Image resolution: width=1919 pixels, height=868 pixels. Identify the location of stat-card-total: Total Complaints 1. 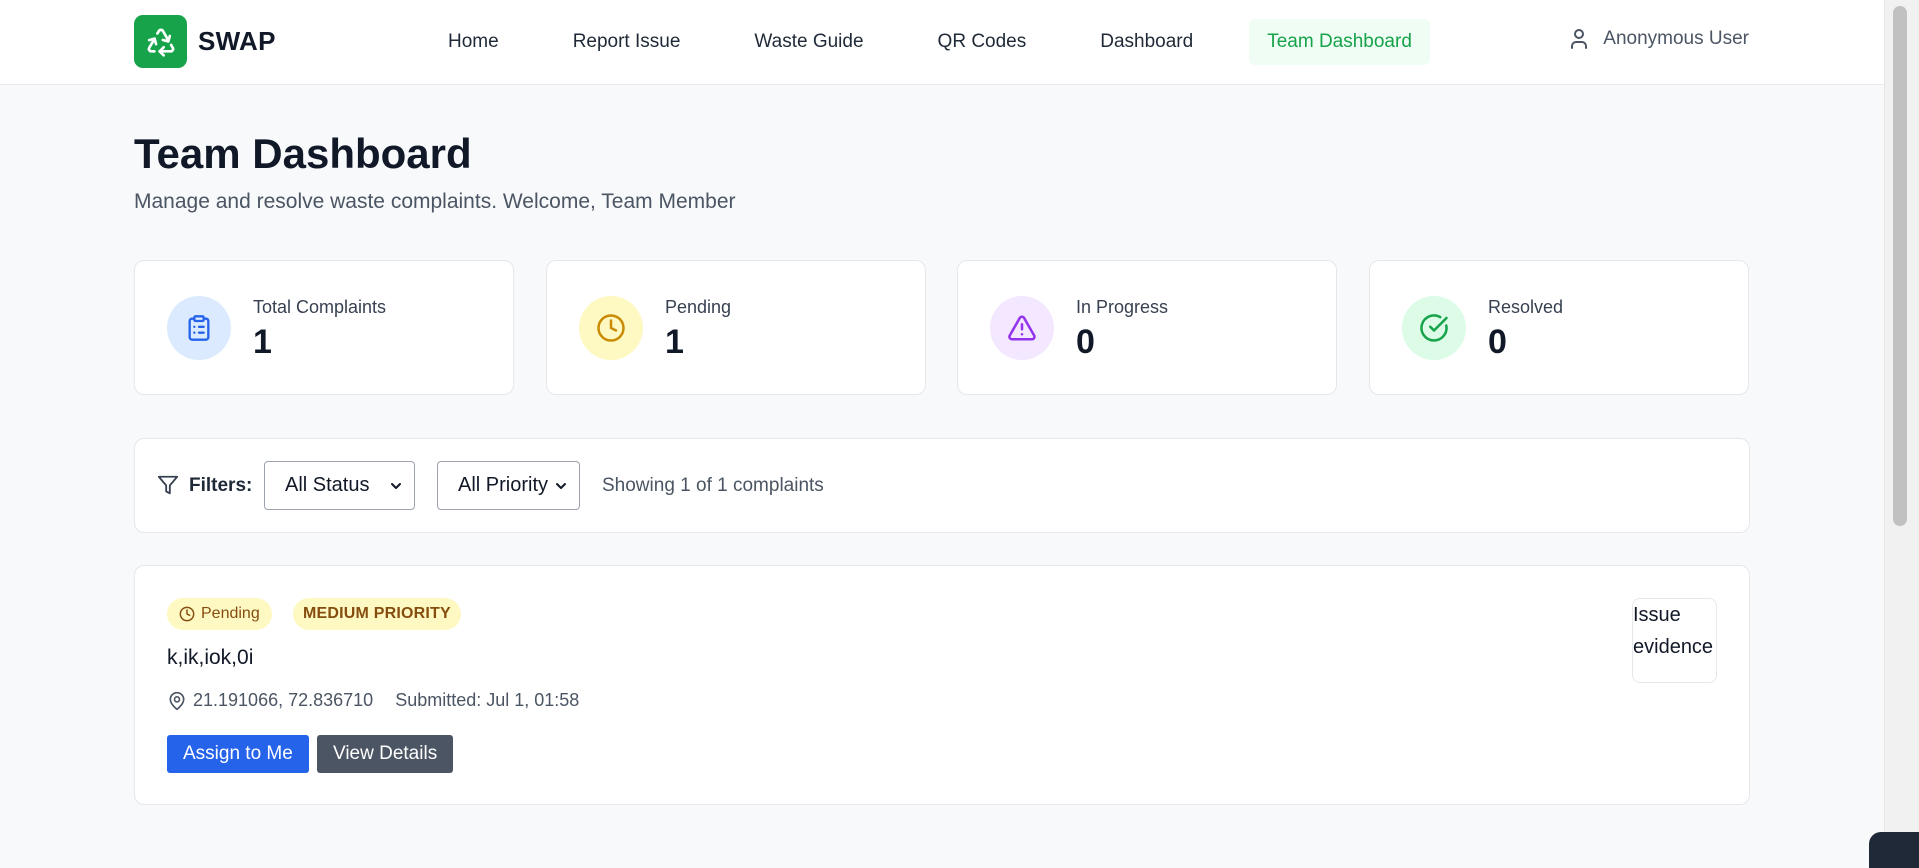
(324, 327).